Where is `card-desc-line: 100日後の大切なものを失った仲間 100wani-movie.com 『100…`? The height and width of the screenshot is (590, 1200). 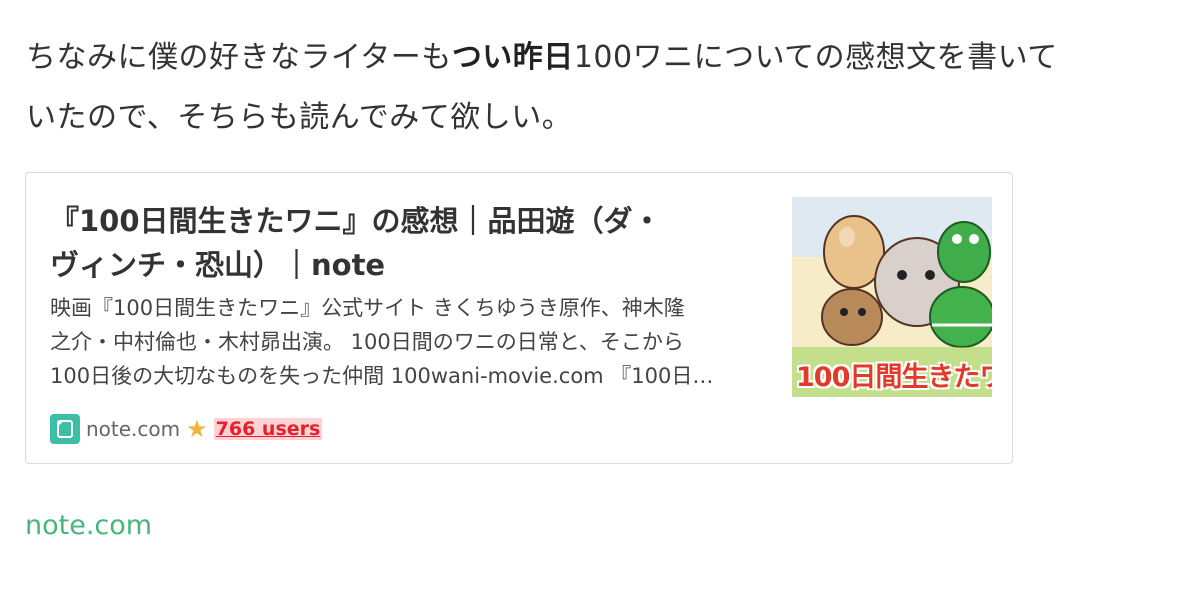 card-desc-line: 100日後の大切なものを失った仲間 100wani-movie.com 『100… is located at coordinates (382, 376).